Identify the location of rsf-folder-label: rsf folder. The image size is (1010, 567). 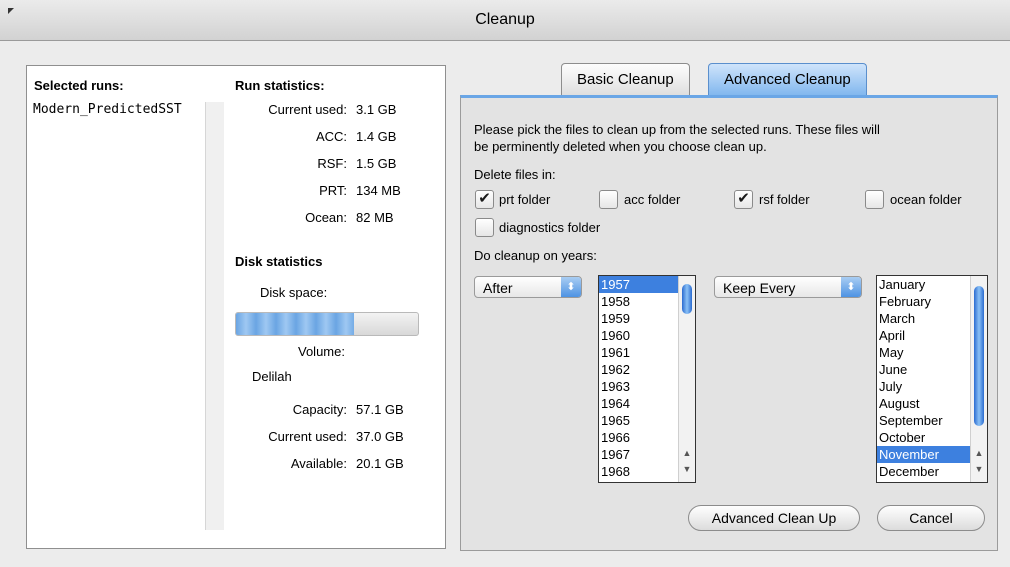
(784, 199).